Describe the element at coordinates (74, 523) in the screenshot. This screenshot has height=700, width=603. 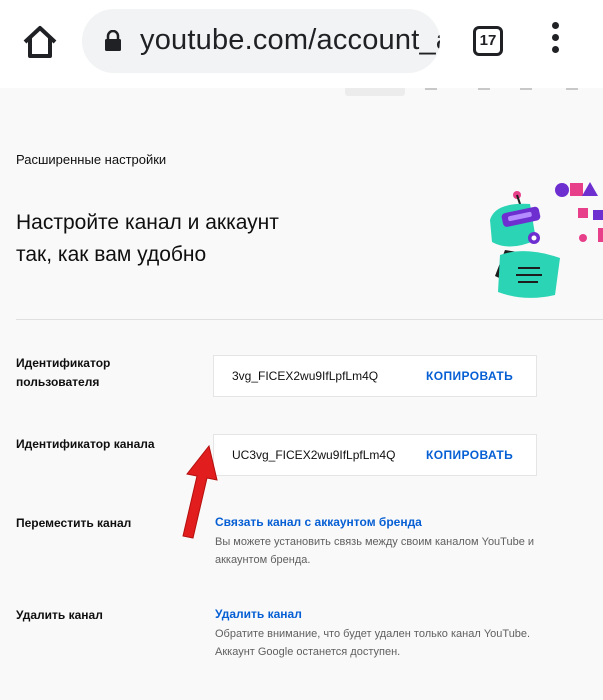
I see `move-channel-label: Переместить канал` at that location.